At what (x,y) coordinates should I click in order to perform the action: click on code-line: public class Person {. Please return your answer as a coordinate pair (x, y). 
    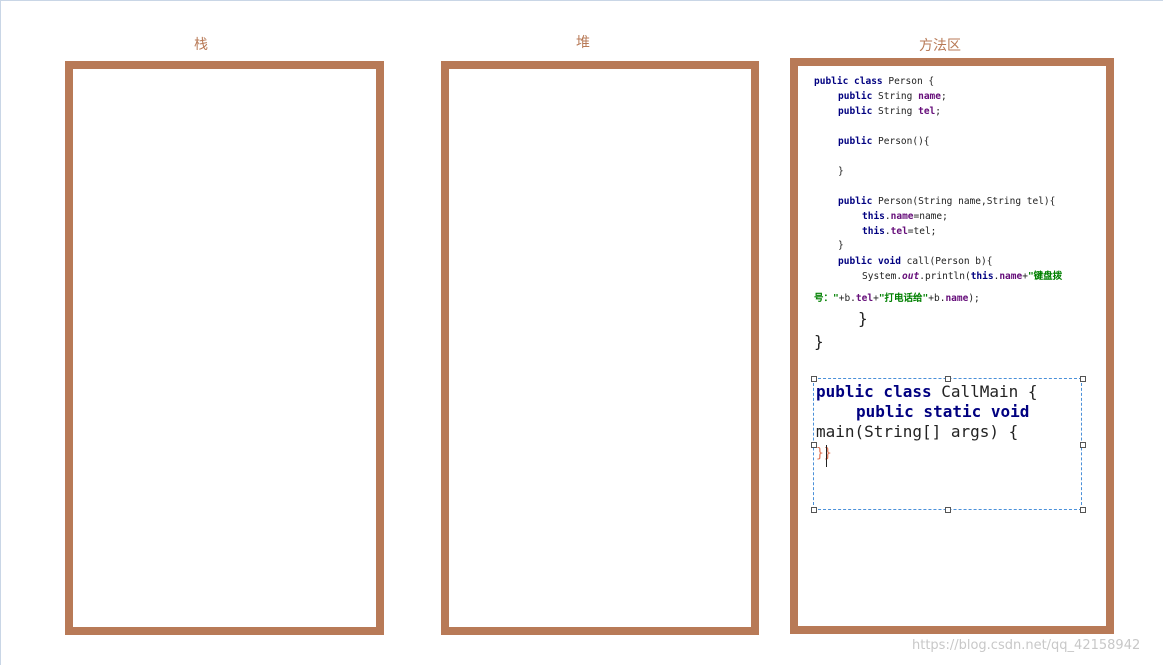
    Looking at the image, I should click on (874, 81).